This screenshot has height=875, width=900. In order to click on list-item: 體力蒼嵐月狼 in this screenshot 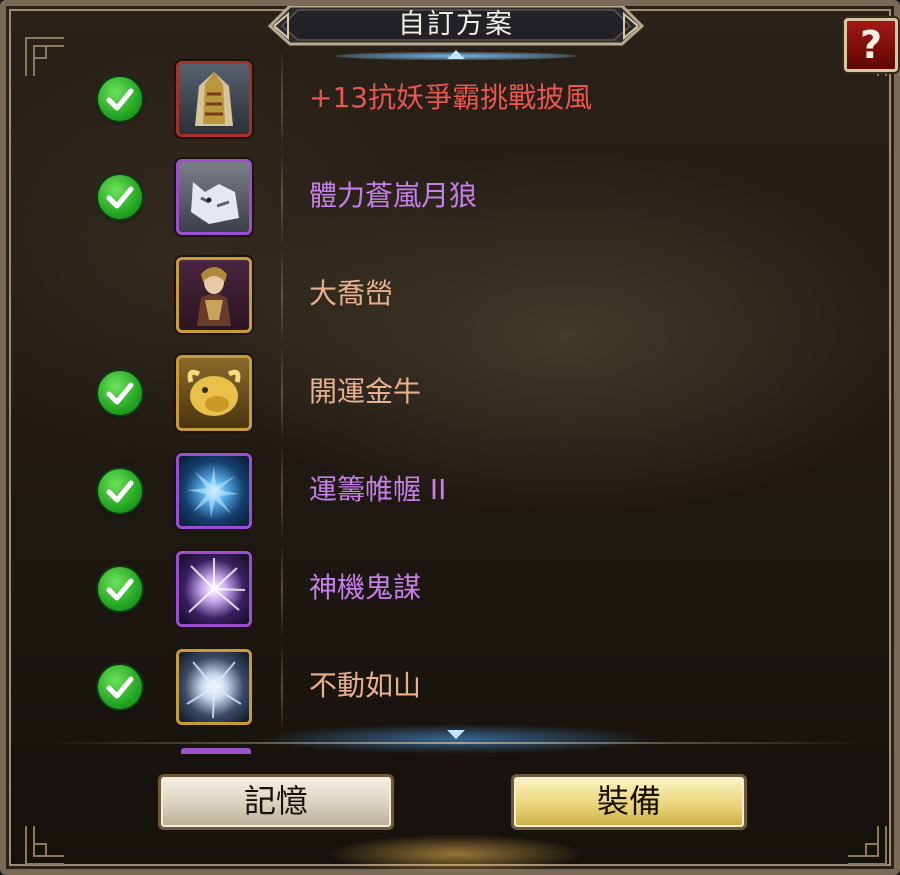, I will do `click(456, 198)`.